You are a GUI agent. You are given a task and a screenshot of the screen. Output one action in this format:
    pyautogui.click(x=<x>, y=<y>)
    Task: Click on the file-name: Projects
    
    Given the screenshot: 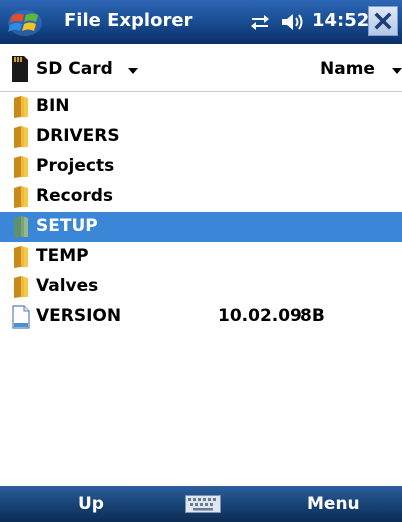 What is the action you would take?
    pyautogui.click(x=75, y=166)
    